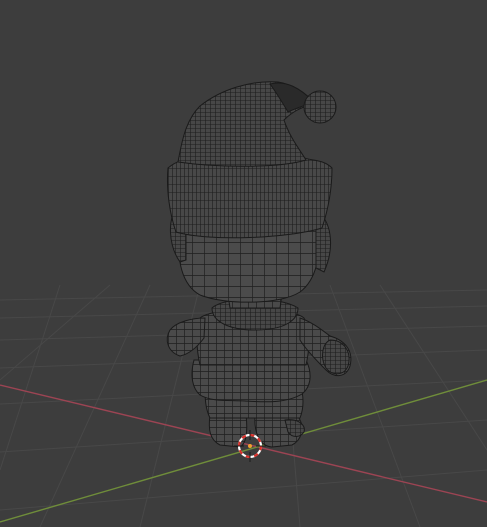 This screenshot has width=487, height=527. What do you see at coordinates (251, 381) in the screenshot?
I see `tunic-skirt` at bounding box center [251, 381].